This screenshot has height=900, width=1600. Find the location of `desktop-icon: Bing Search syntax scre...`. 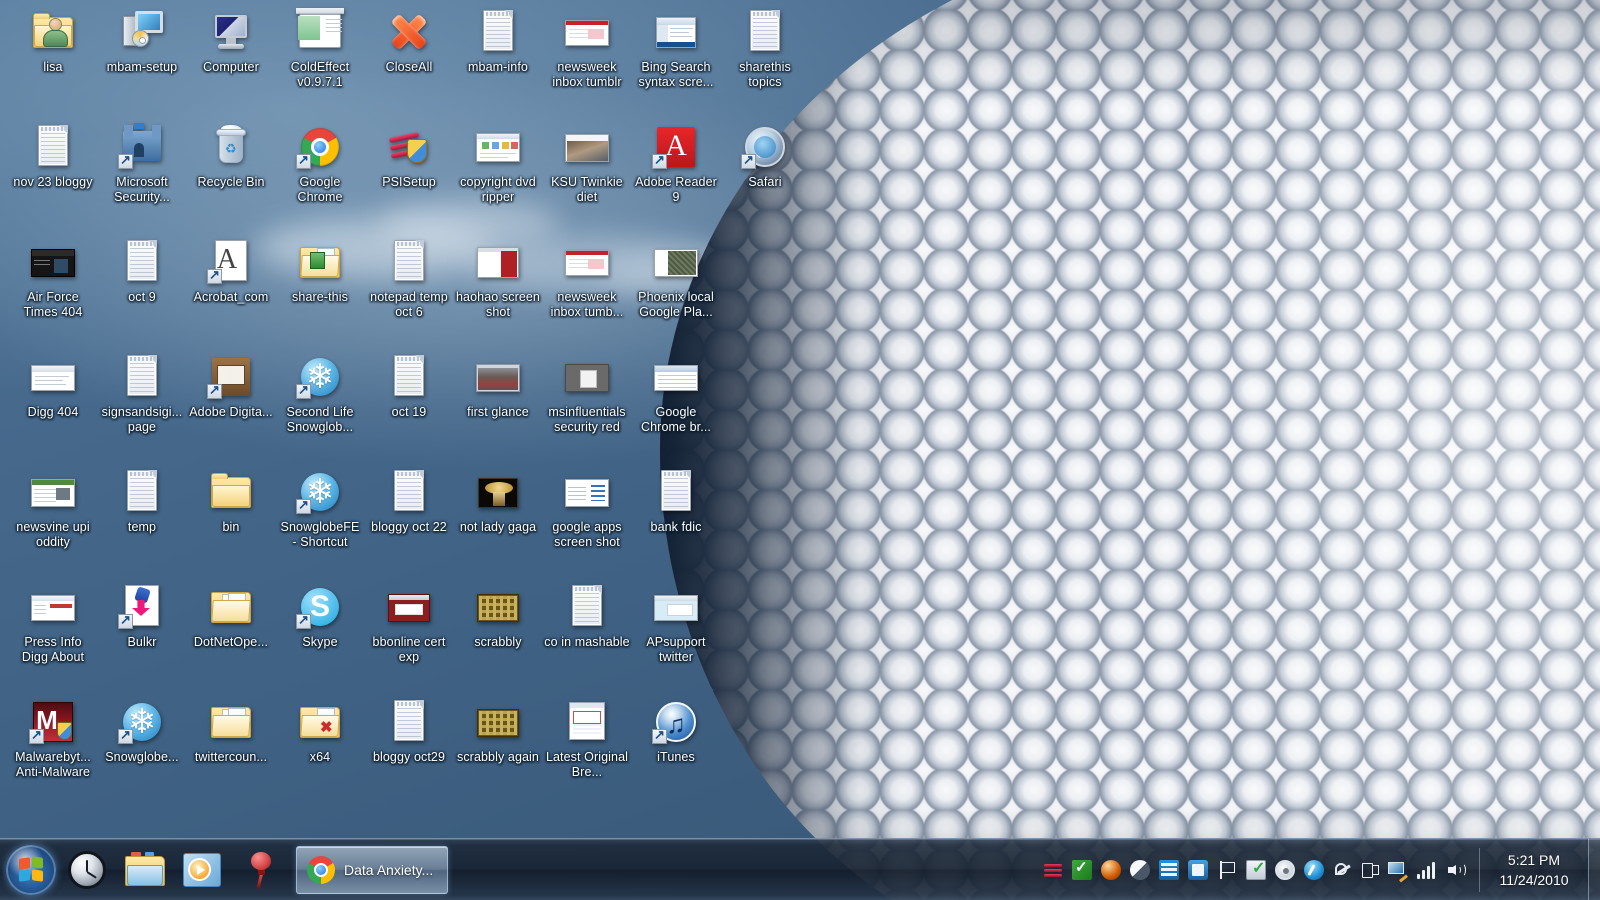

desktop-icon: Bing Search syntax scre... is located at coordinates (676, 48).